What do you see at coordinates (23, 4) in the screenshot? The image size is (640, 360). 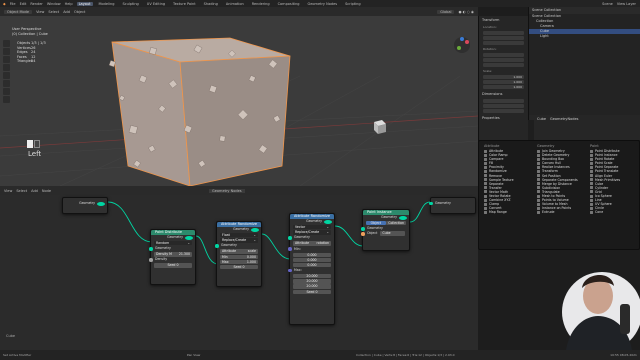 I see `menu-edit: Edit` at bounding box center [23, 4].